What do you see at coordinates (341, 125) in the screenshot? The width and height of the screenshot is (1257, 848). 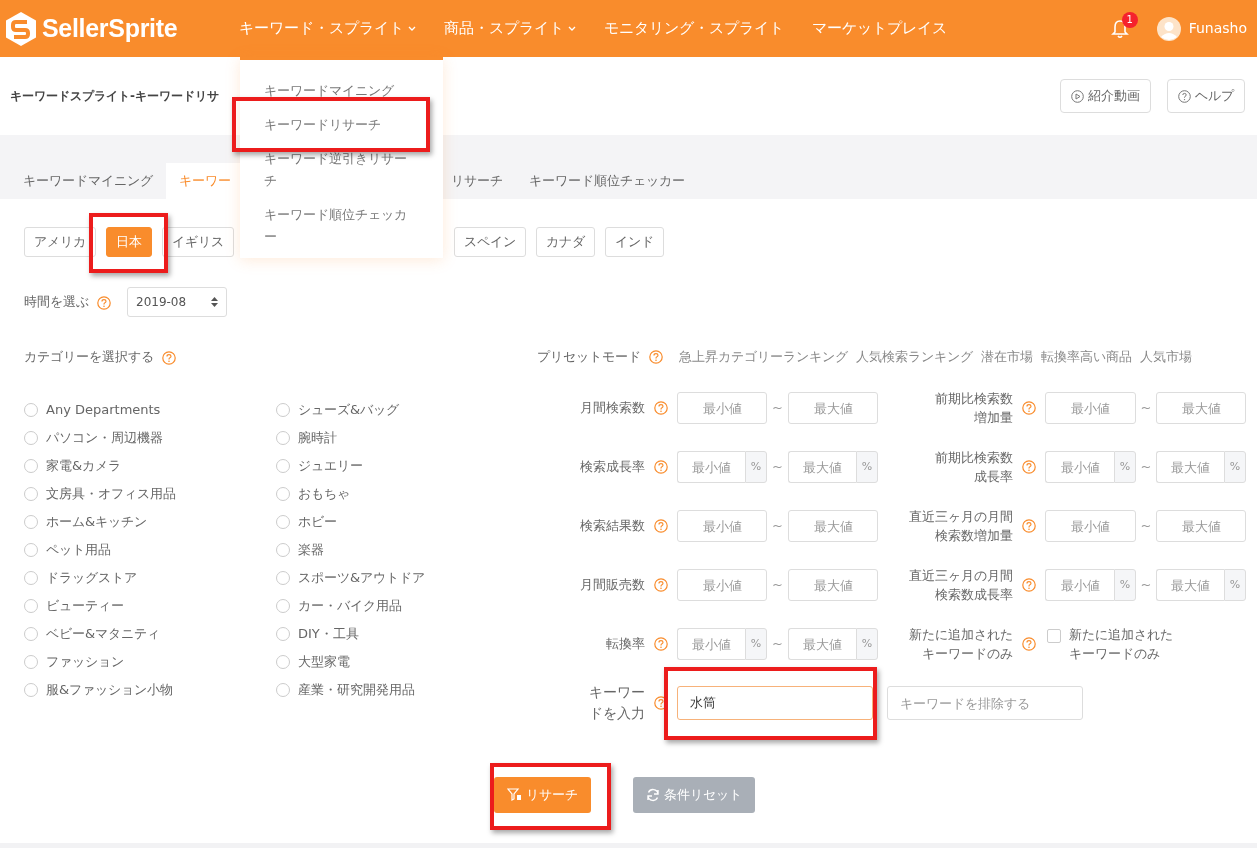 I see `menu-item: キーワードリサーチ` at bounding box center [341, 125].